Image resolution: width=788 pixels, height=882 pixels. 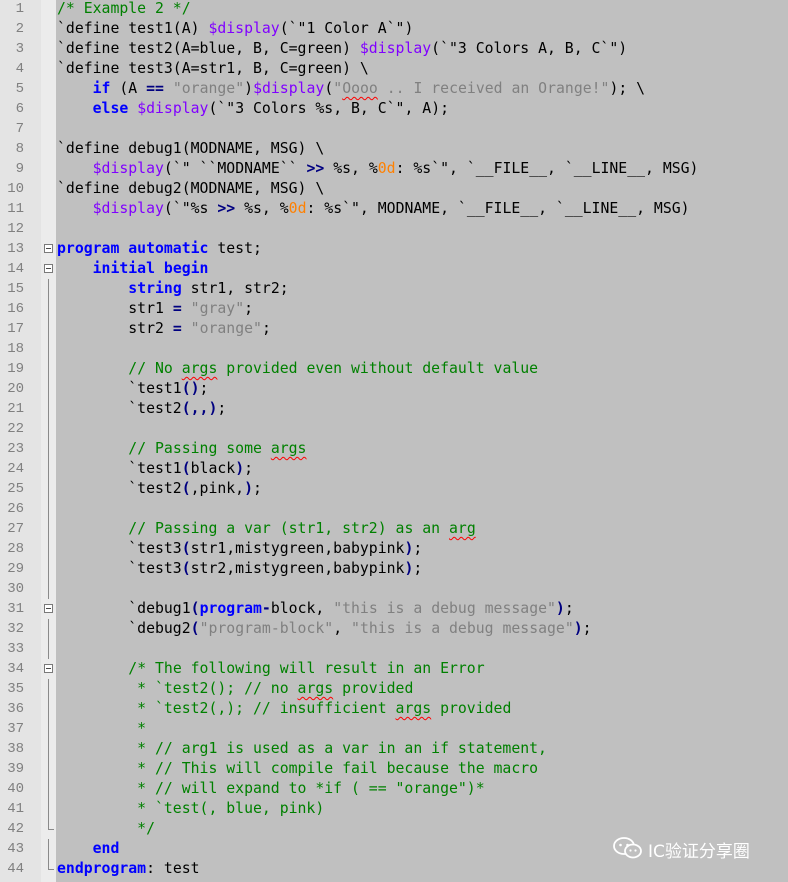 What do you see at coordinates (394, 509) in the screenshot?
I see `code-line: 26` at bounding box center [394, 509].